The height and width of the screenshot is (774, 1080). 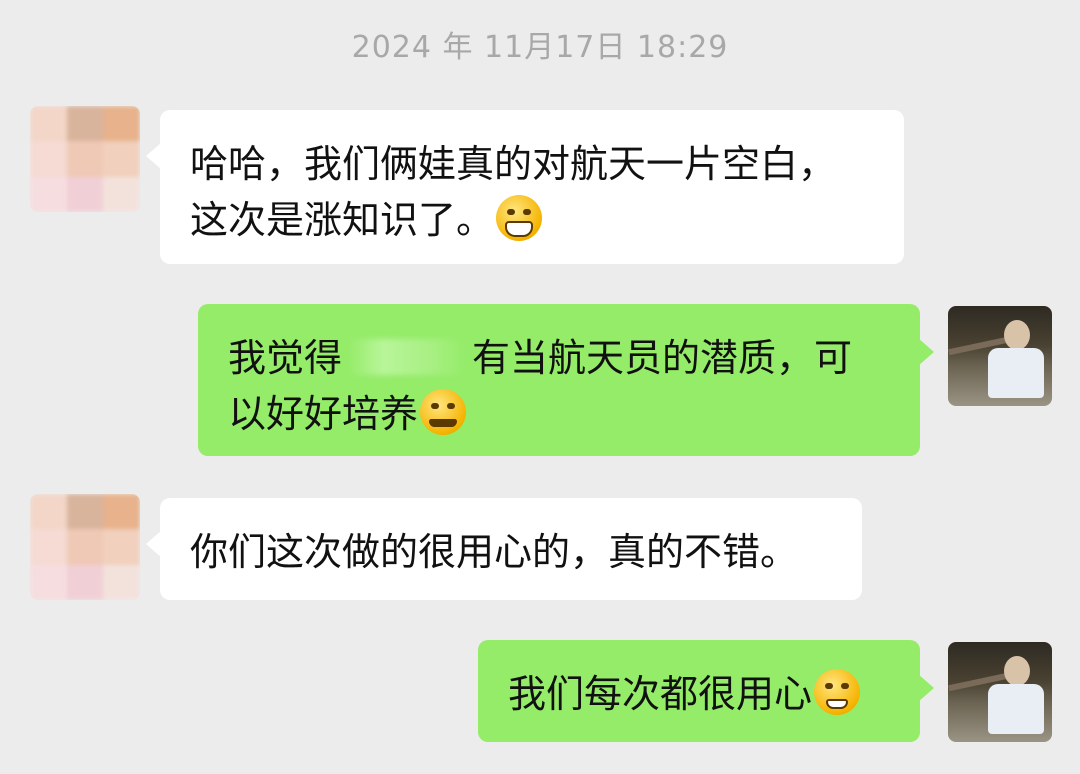 I want to click on chat-timestamp: 2024 年 11月17日 18:29, so click(x=540, y=47).